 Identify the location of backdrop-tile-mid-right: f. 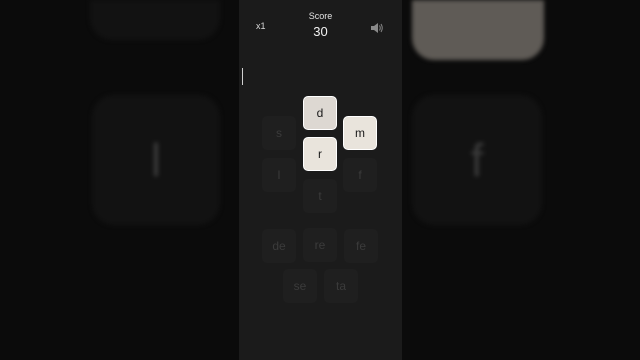
(477, 160).